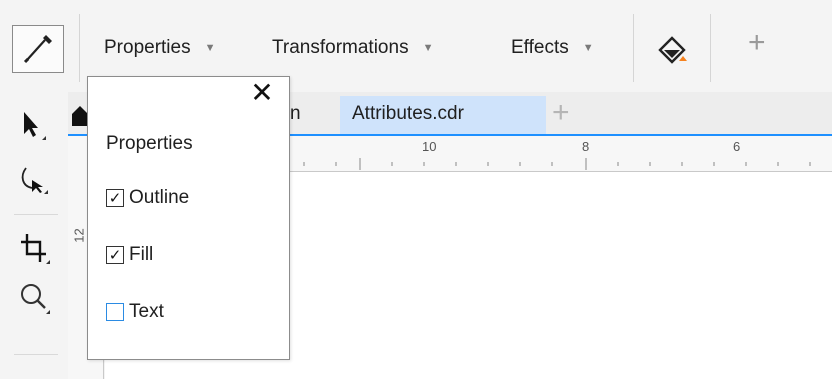 The image size is (832, 379). I want to click on add-button: +, so click(757, 43).